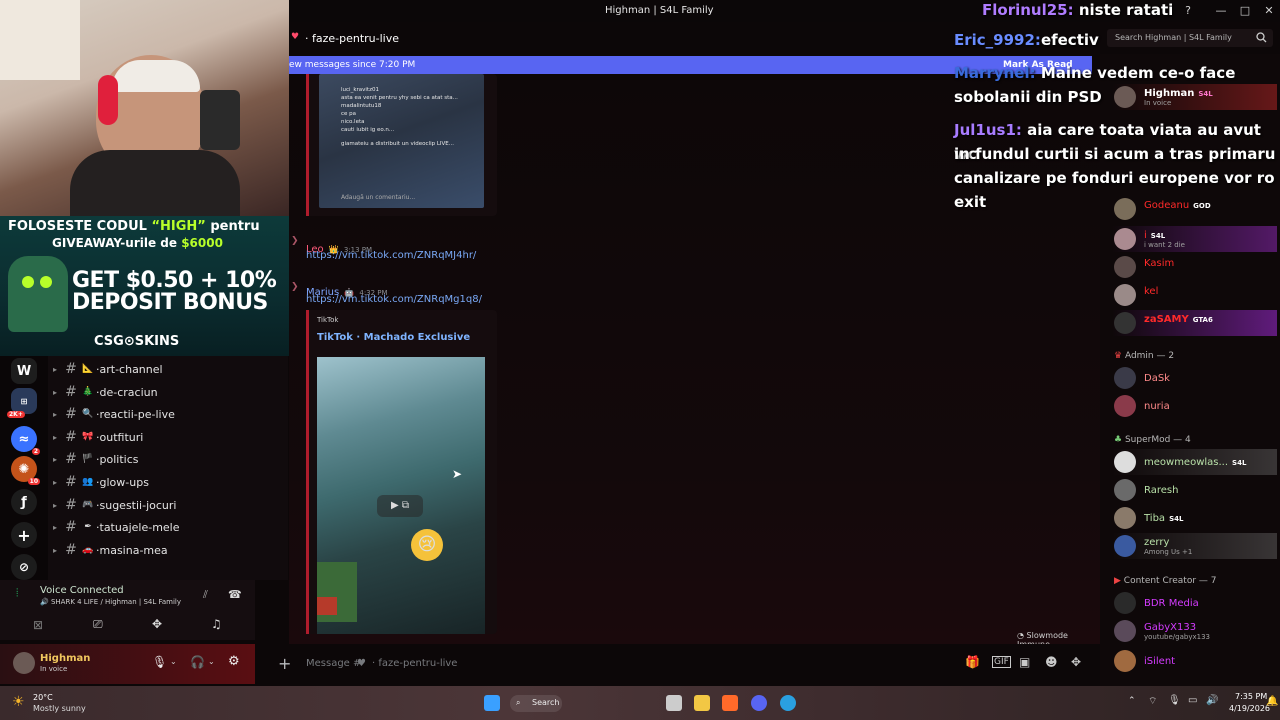  Describe the element at coordinates (137, 341) in the screenshot. I see `brand-logo: CSG⊙SKINS` at that location.